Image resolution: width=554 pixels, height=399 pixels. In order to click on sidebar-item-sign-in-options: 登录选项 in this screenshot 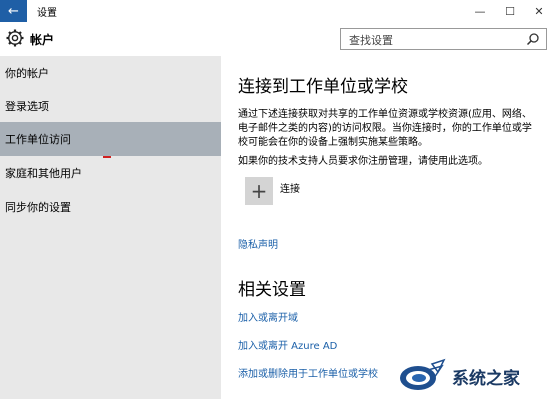, I will do `click(110, 106)`.